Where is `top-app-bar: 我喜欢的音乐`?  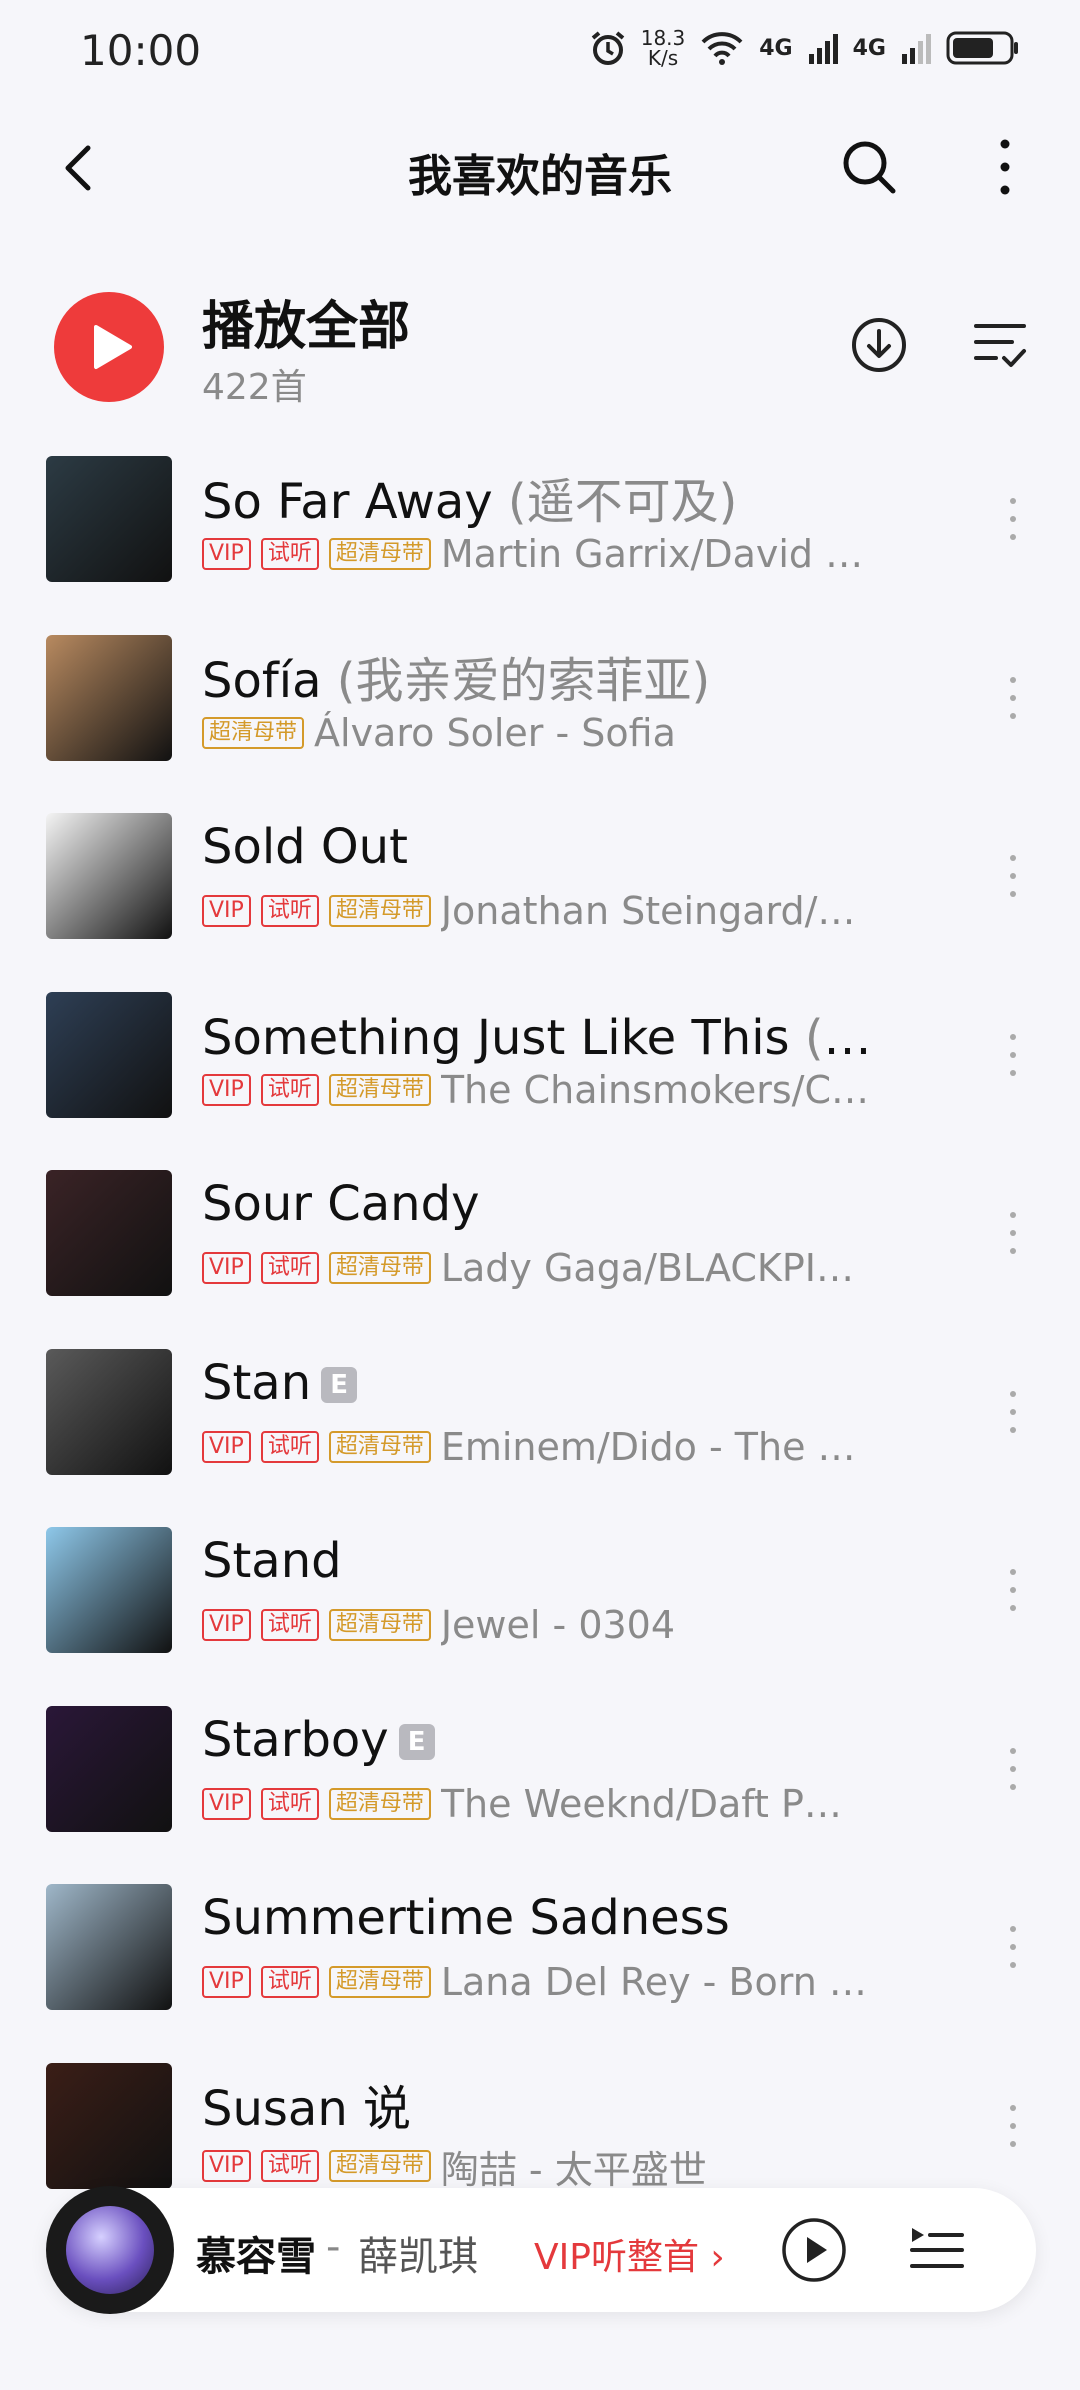 top-app-bar: 我喜欢的音乐 is located at coordinates (540, 170).